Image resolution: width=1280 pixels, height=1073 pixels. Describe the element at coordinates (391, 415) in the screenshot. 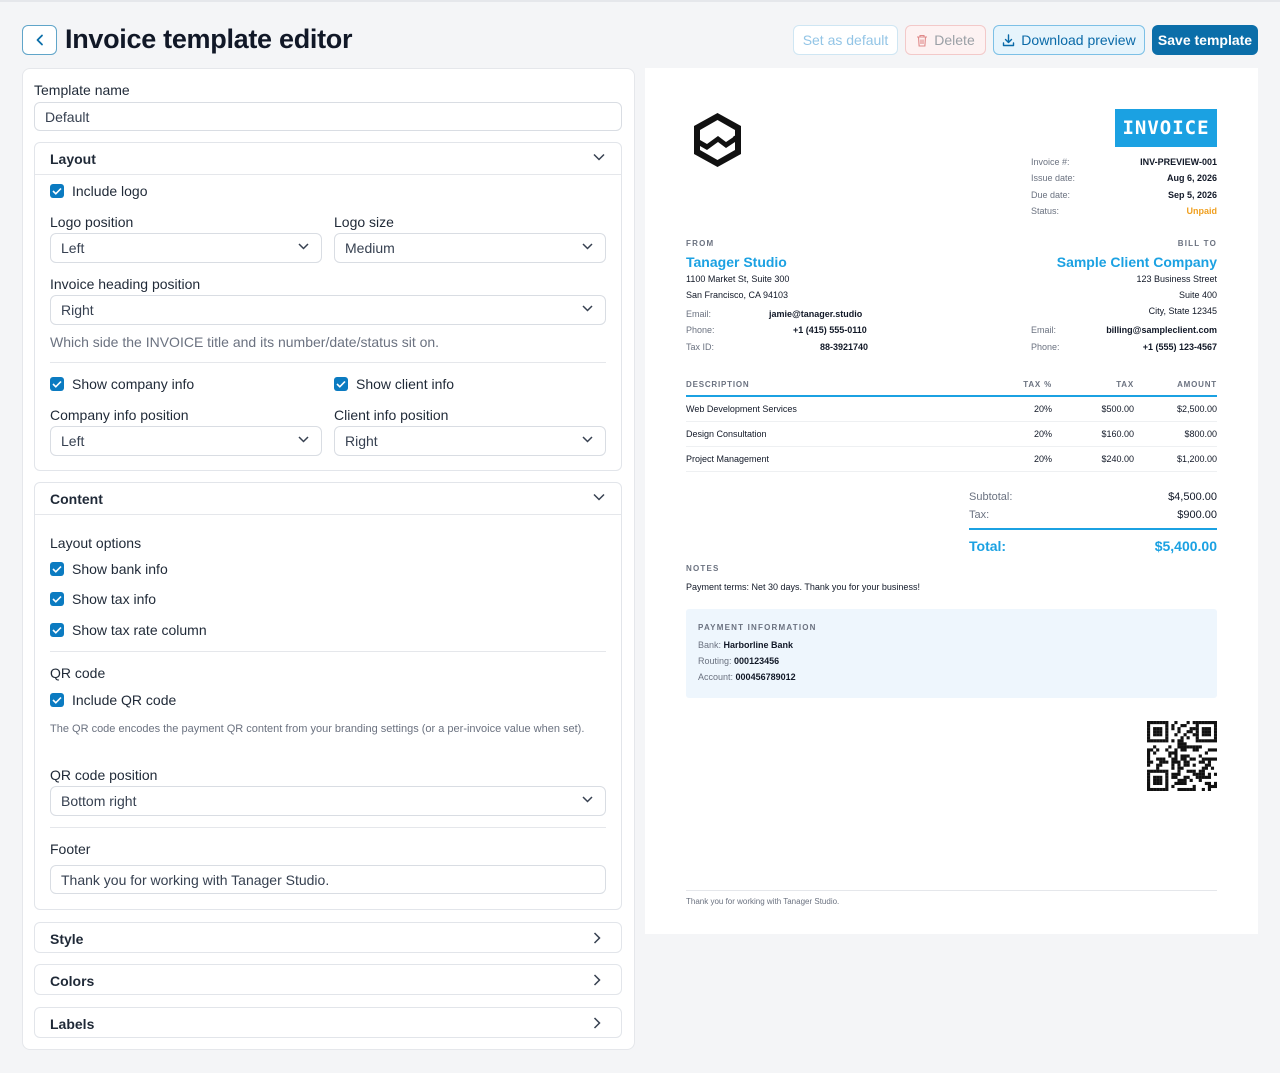

I see `client-position-label: Client info position` at that location.